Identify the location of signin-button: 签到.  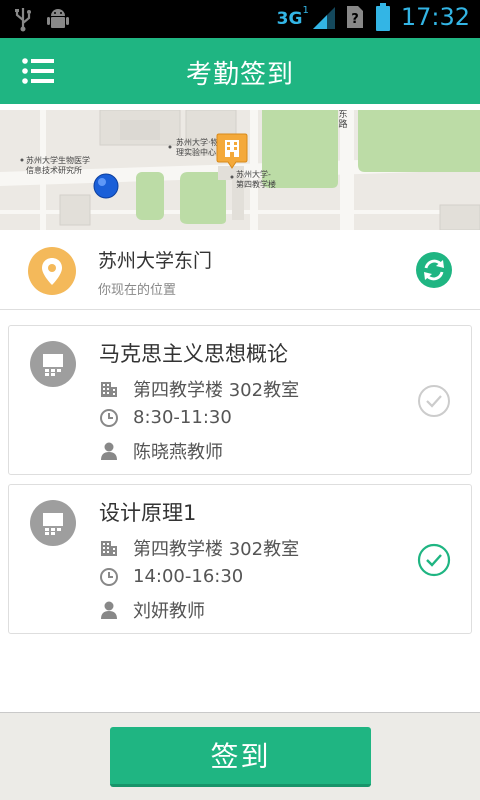
(240, 757).